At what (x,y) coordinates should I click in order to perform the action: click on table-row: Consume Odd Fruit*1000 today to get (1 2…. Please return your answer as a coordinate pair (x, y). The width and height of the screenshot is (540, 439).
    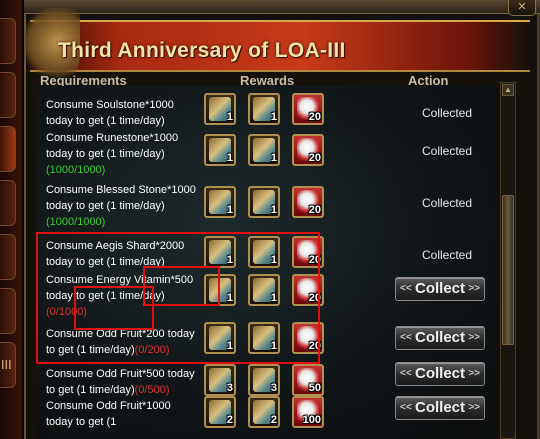
    Looking at the image, I should click on (267, 417).